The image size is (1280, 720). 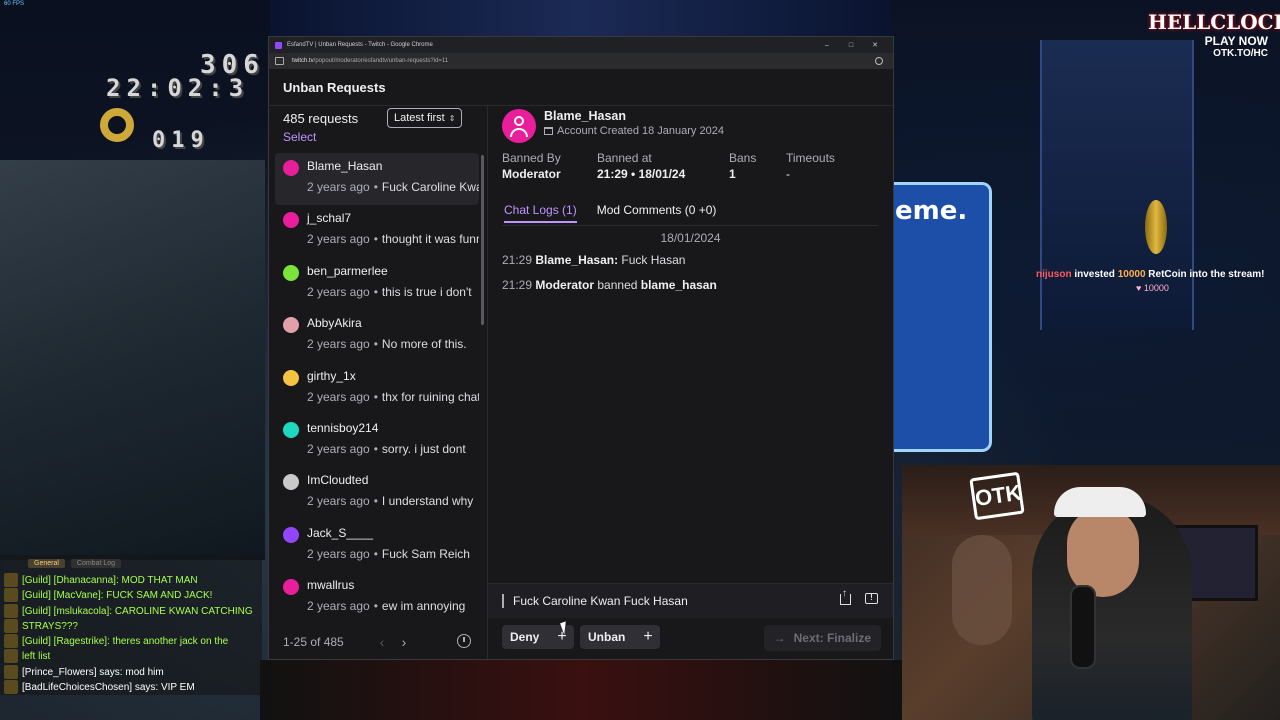 What do you see at coordinates (377, 231) in the screenshot?
I see `list-item: j_schal7 2 years ago • thought it was funny` at bounding box center [377, 231].